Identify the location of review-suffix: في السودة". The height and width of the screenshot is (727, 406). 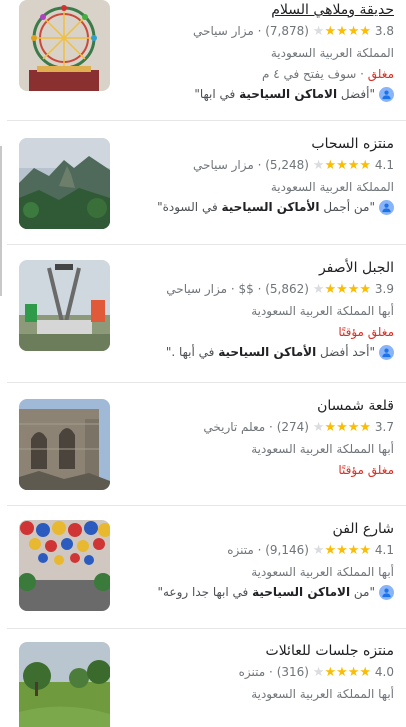
(189, 207).